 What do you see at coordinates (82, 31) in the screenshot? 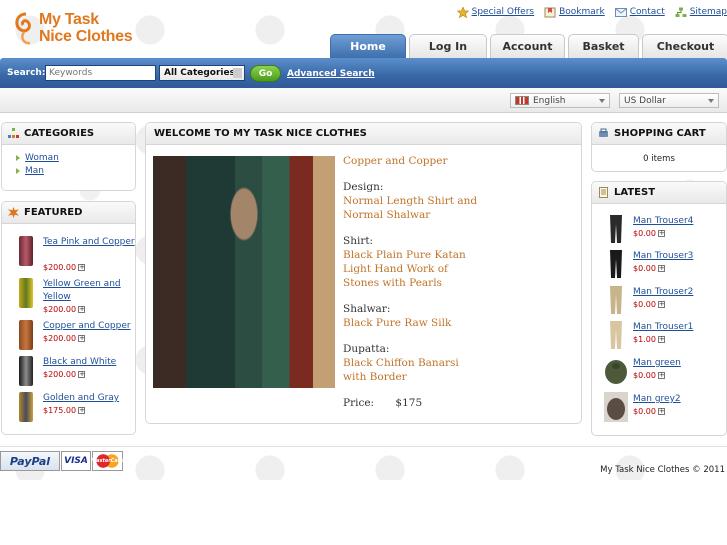
I see `site-logo: My Task Nice Clothes` at bounding box center [82, 31].